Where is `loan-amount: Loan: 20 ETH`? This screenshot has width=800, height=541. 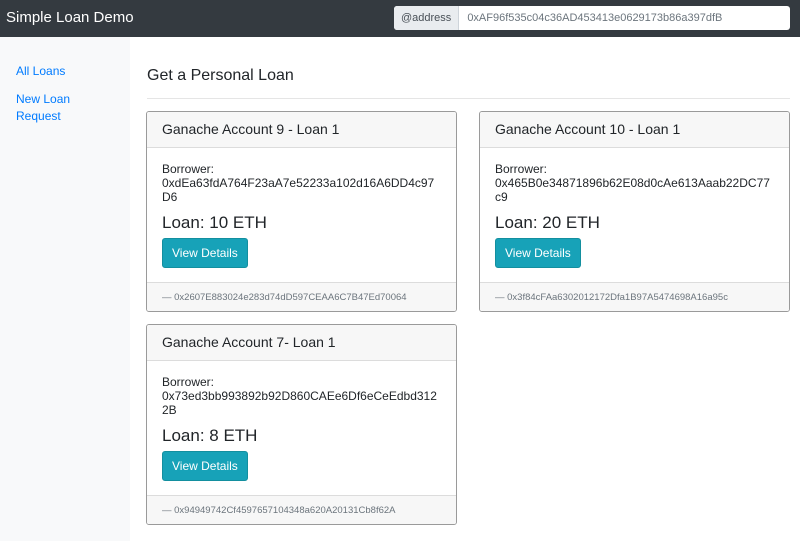 loan-amount: Loan: 20 ETH is located at coordinates (547, 222).